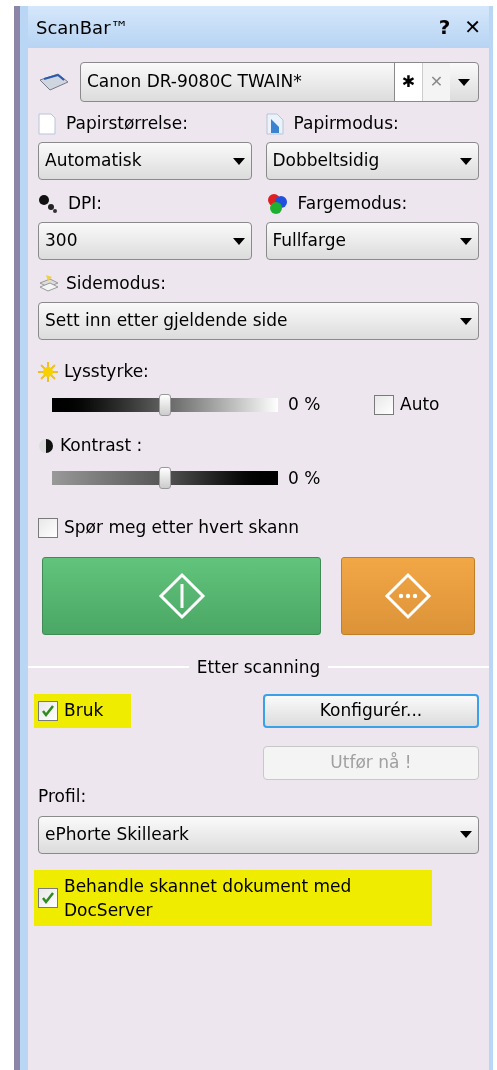  I want to click on close-button: ✕, so click(472, 27).